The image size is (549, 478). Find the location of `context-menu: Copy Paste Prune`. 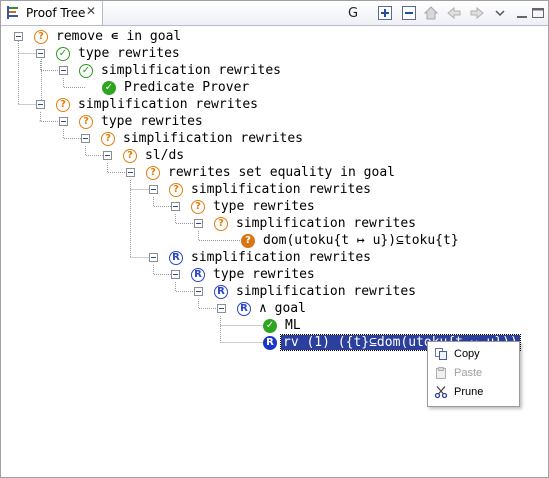

context-menu: Copy Paste Prune is located at coordinates (473, 374).